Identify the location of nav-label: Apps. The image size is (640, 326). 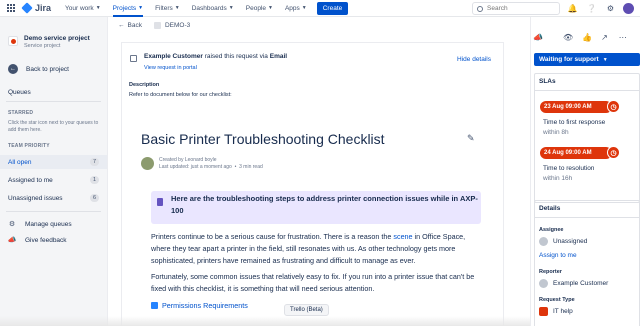
(292, 8).